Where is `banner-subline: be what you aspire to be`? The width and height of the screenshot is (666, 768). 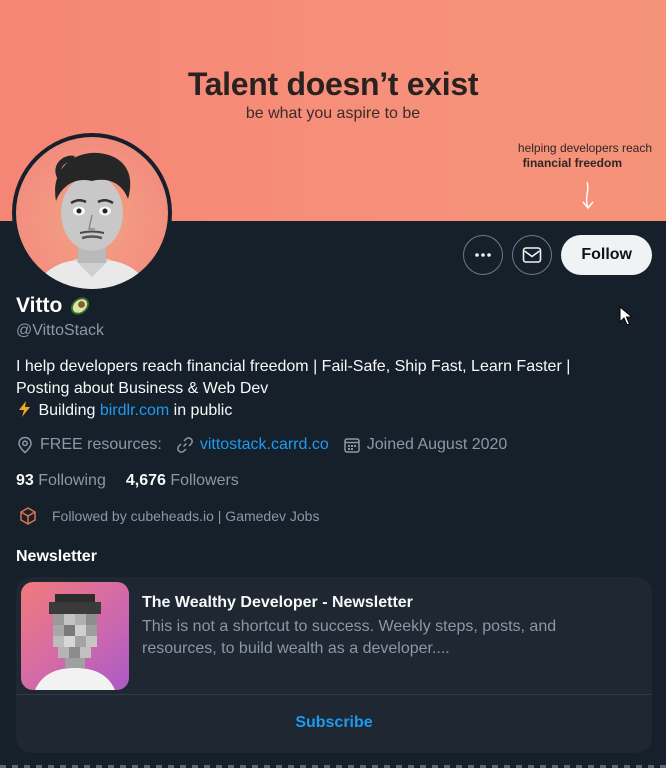 banner-subline: be what you aspire to be is located at coordinates (333, 113).